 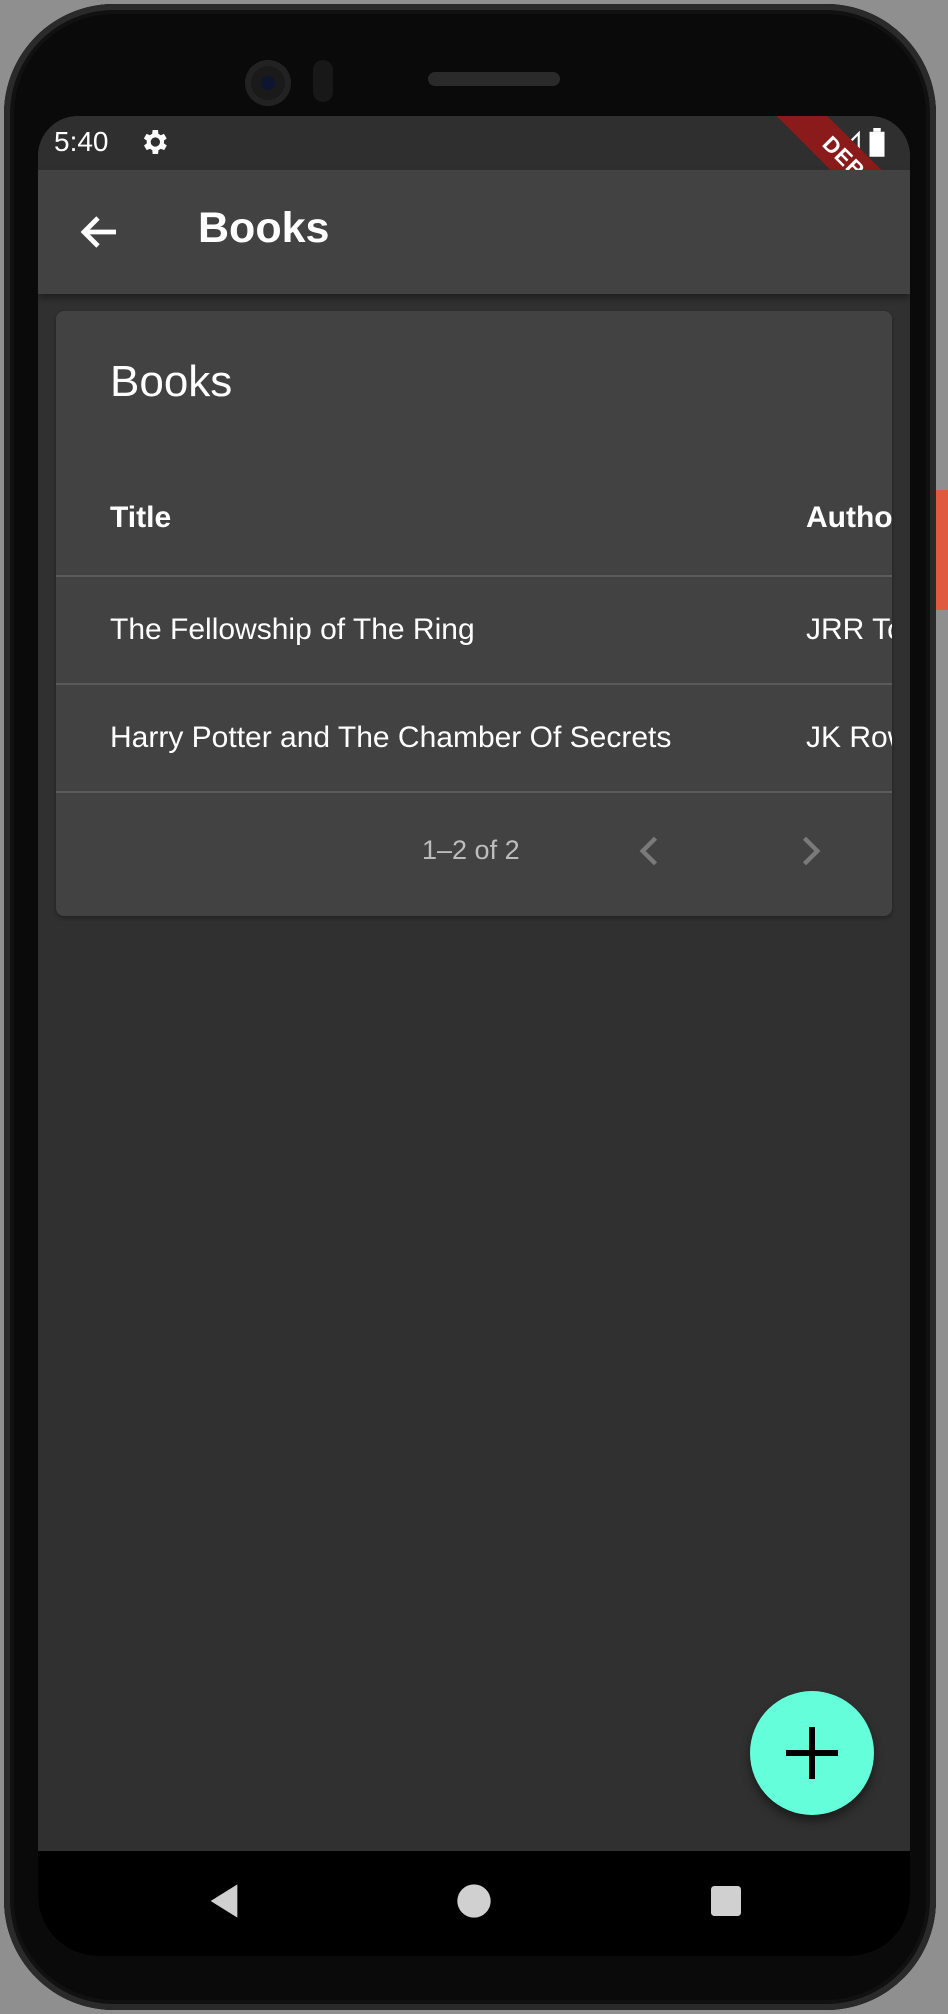 What do you see at coordinates (140, 518) in the screenshot?
I see `column-header-title: Title` at bounding box center [140, 518].